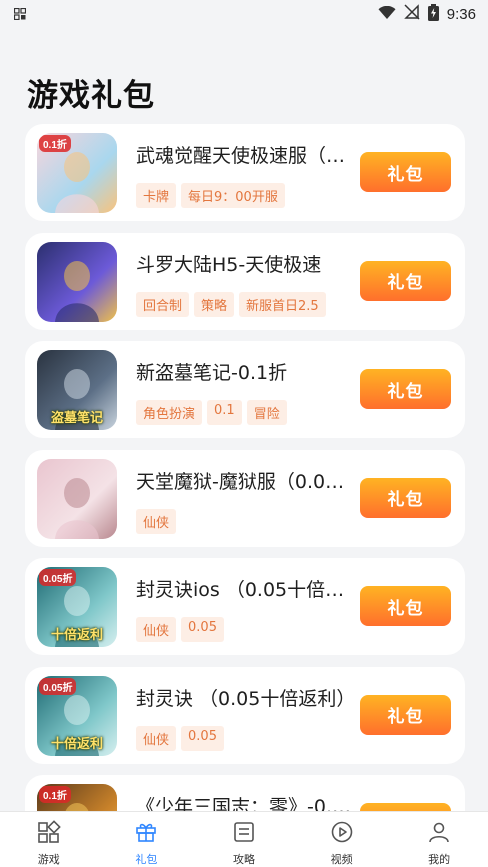  I want to click on nav-tab-profile: 我的, so click(439, 839).